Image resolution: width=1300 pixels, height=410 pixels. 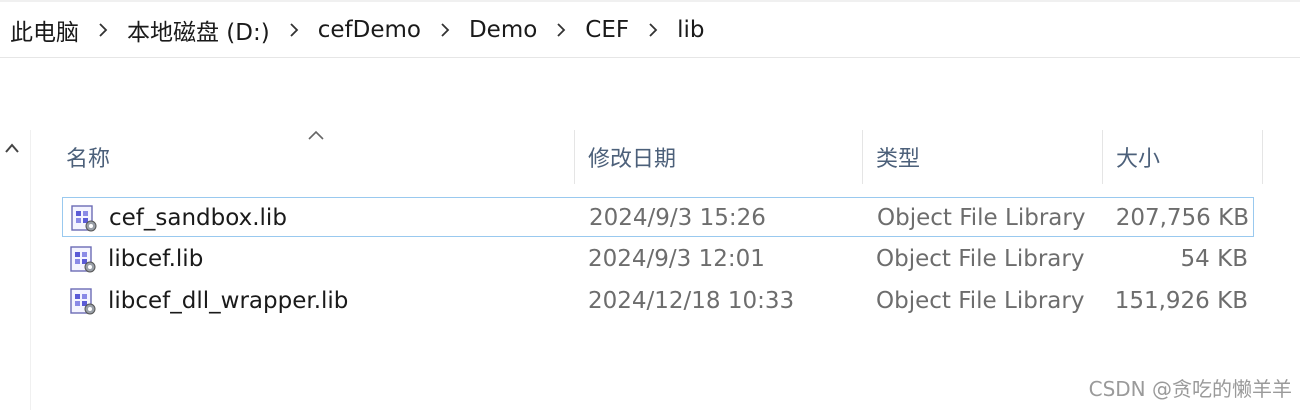 What do you see at coordinates (156, 259) in the screenshot?
I see `file-name: libcef.lib` at bounding box center [156, 259].